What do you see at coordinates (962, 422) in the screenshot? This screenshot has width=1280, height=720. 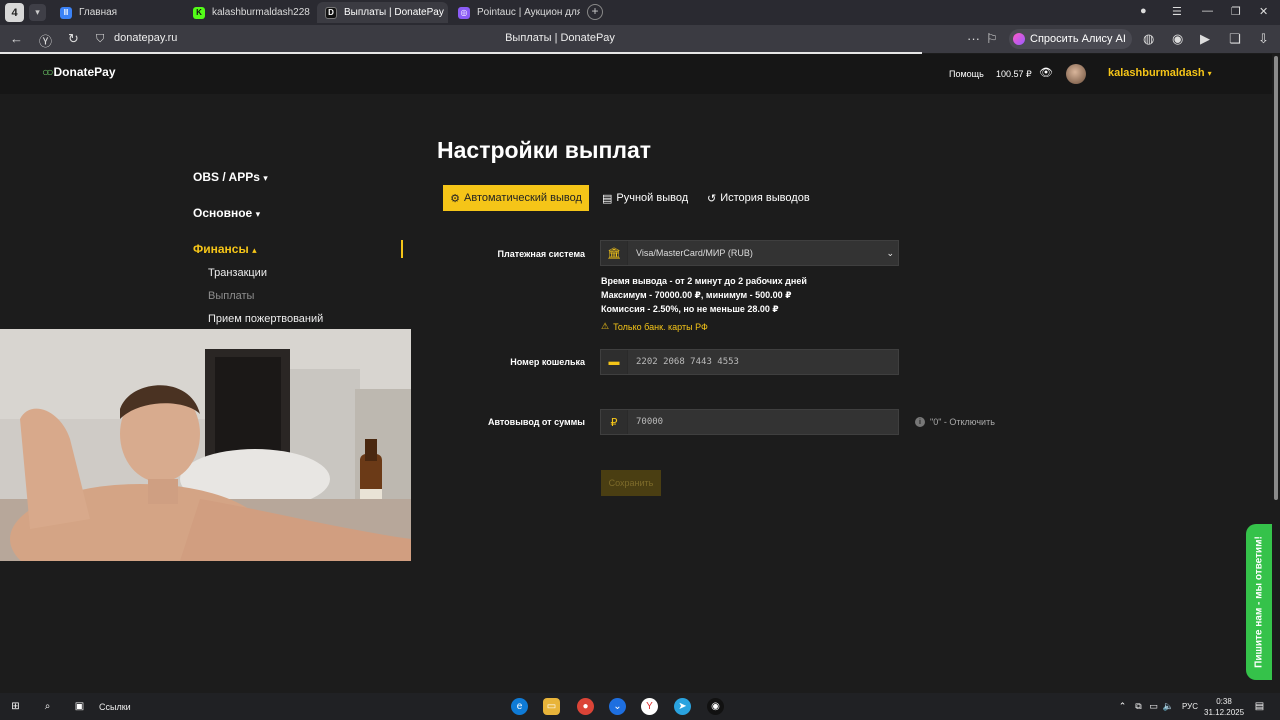 I see `hint-text: "0" - Отключить` at bounding box center [962, 422].